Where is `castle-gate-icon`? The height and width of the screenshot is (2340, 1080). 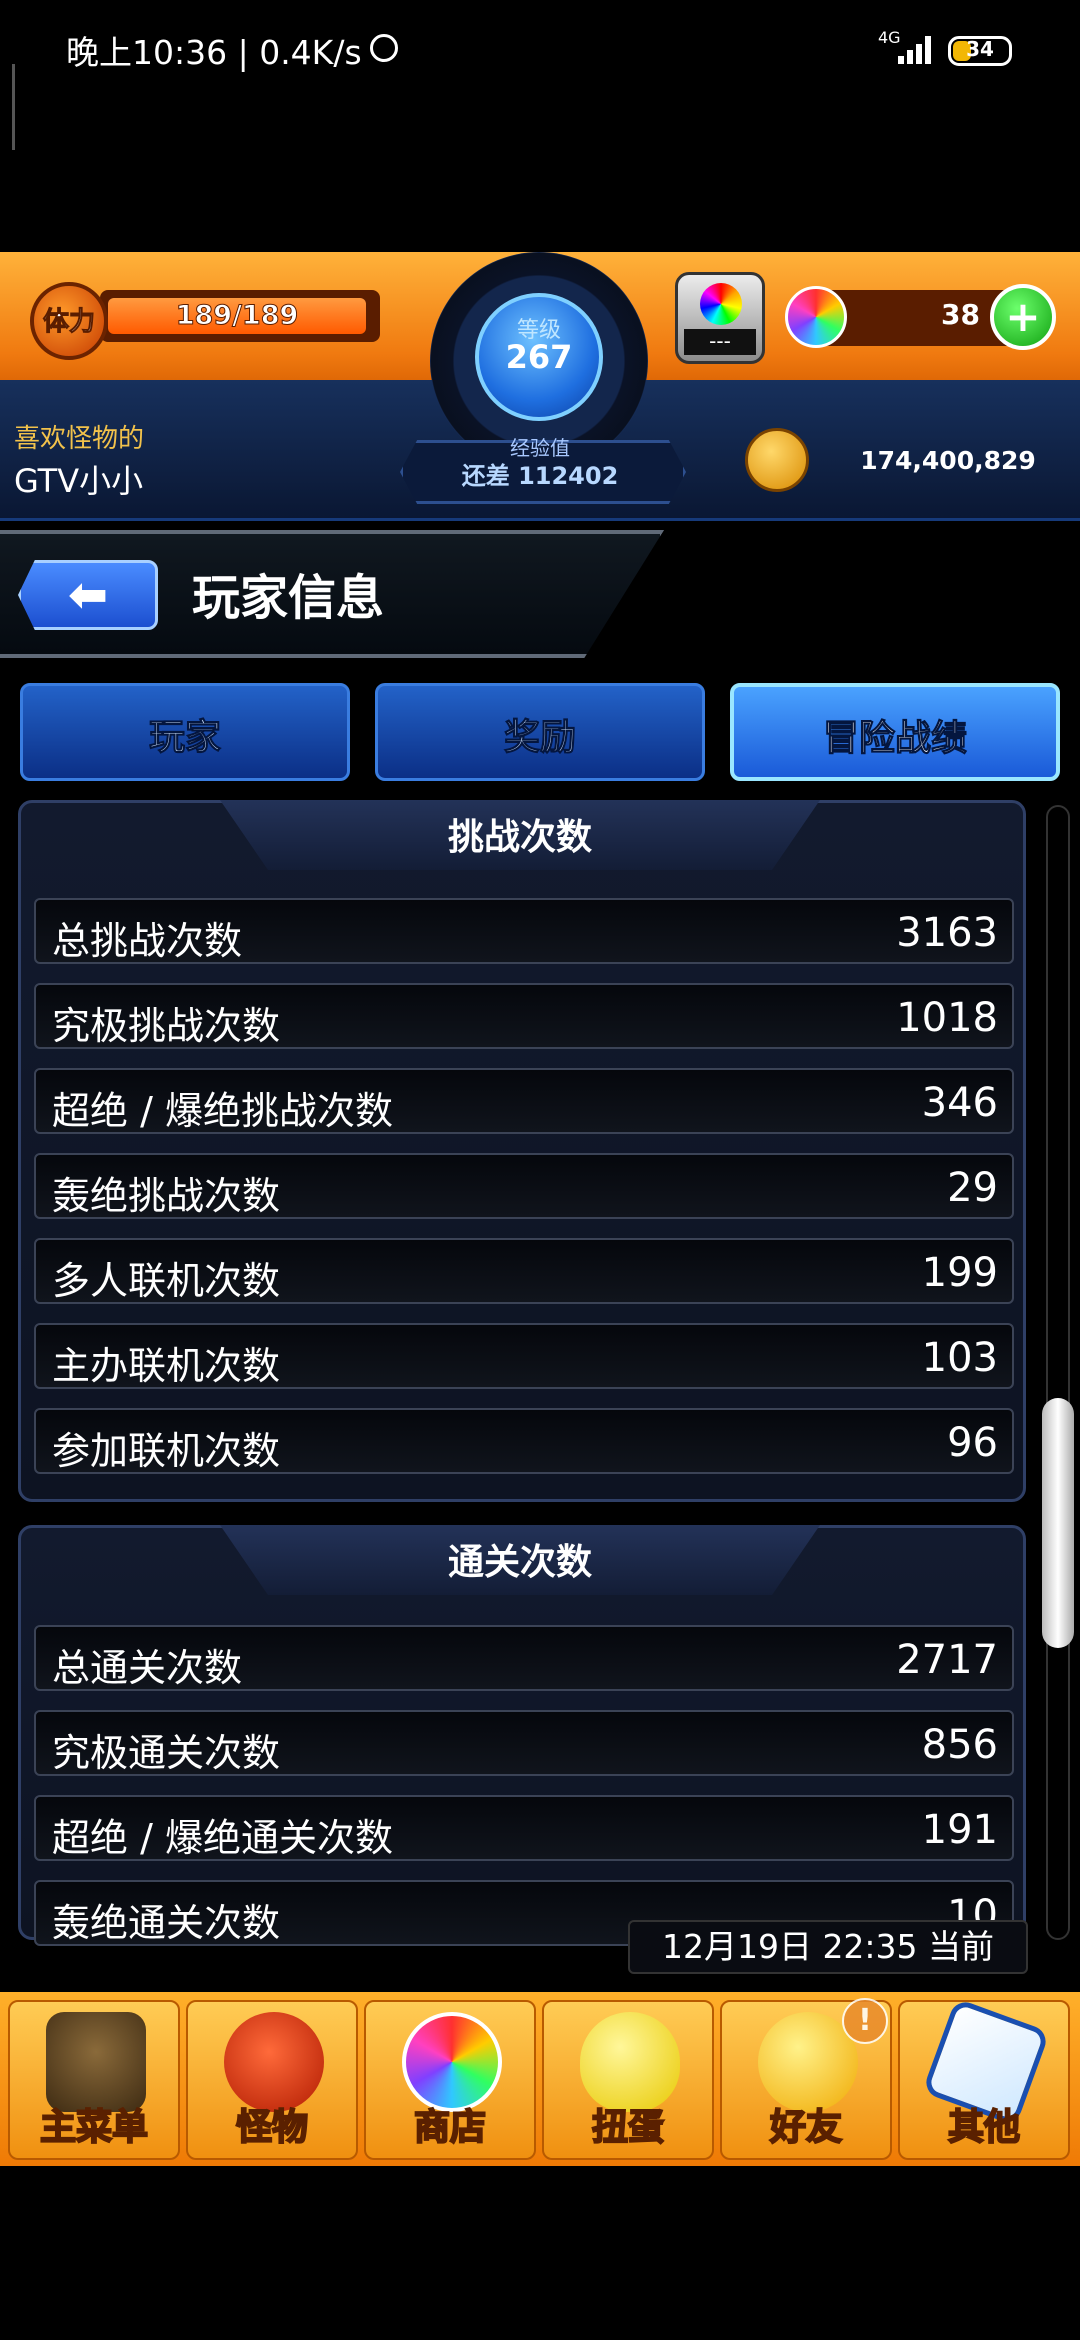
castle-gate-icon is located at coordinates (96, 2062).